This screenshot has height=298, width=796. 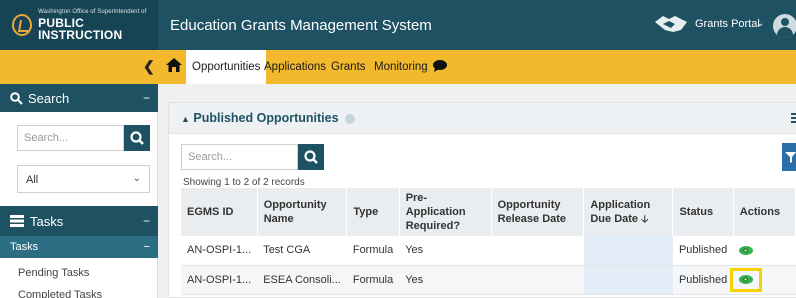 I want to click on panel-title: ▲ Published Opportunities, so click(x=268, y=118).